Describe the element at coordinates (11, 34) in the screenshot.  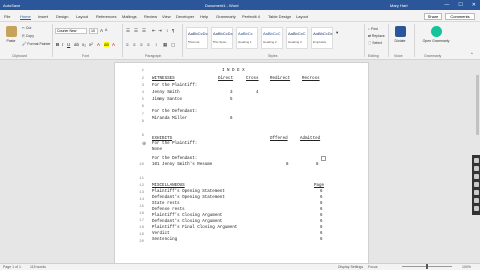
I see `paste-button: Paste` at that location.